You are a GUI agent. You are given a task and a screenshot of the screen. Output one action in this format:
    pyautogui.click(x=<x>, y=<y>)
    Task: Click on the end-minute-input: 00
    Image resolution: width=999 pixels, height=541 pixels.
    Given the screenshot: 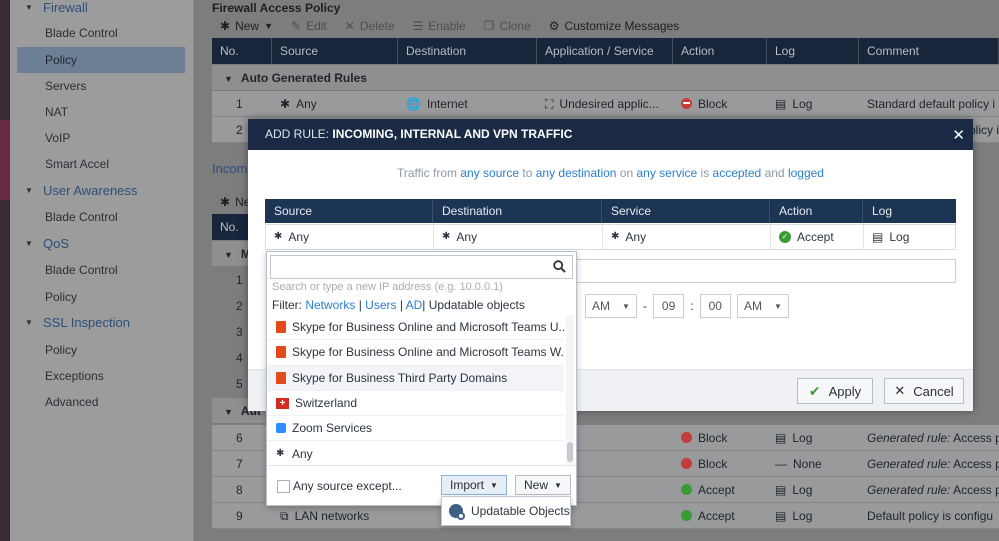 What is the action you would take?
    pyautogui.click(x=715, y=306)
    